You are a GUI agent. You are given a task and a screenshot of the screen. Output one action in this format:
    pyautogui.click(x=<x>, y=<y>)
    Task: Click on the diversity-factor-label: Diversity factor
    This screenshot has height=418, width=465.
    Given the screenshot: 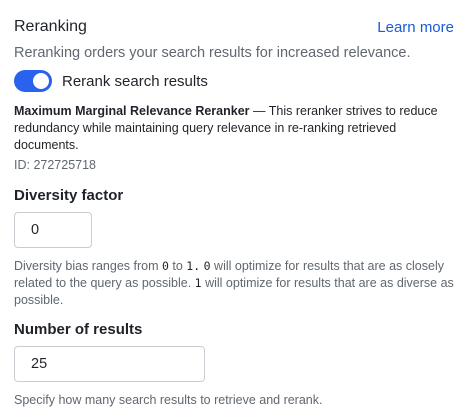 What is the action you would take?
    pyautogui.click(x=69, y=195)
    